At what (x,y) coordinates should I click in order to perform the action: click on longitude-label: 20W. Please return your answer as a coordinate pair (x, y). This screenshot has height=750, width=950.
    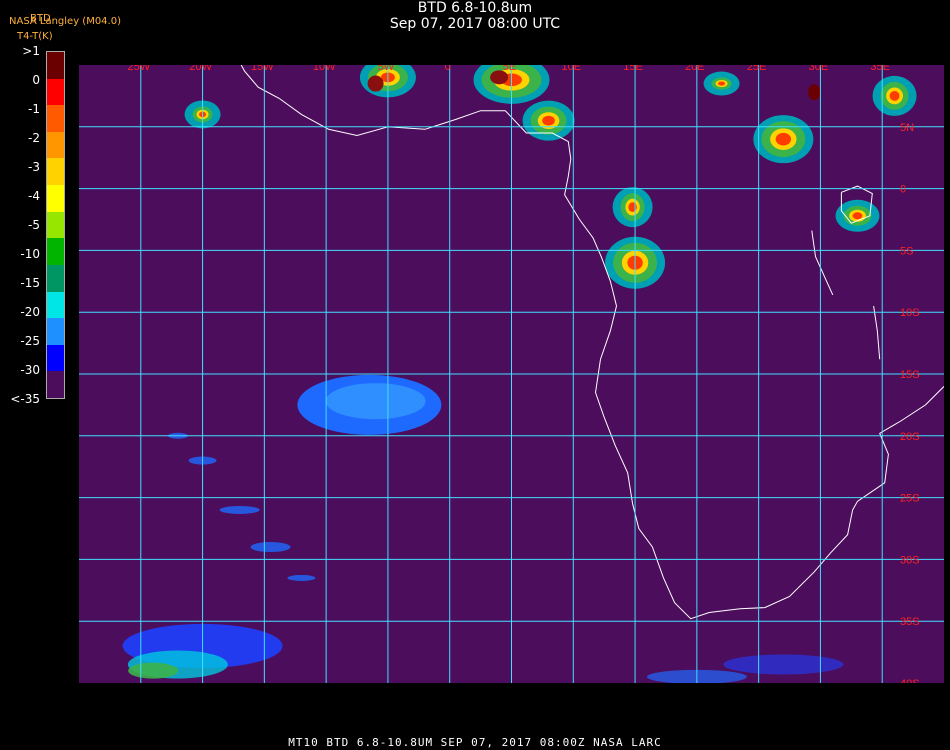
    Looking at the image, I should click on (200, 69).